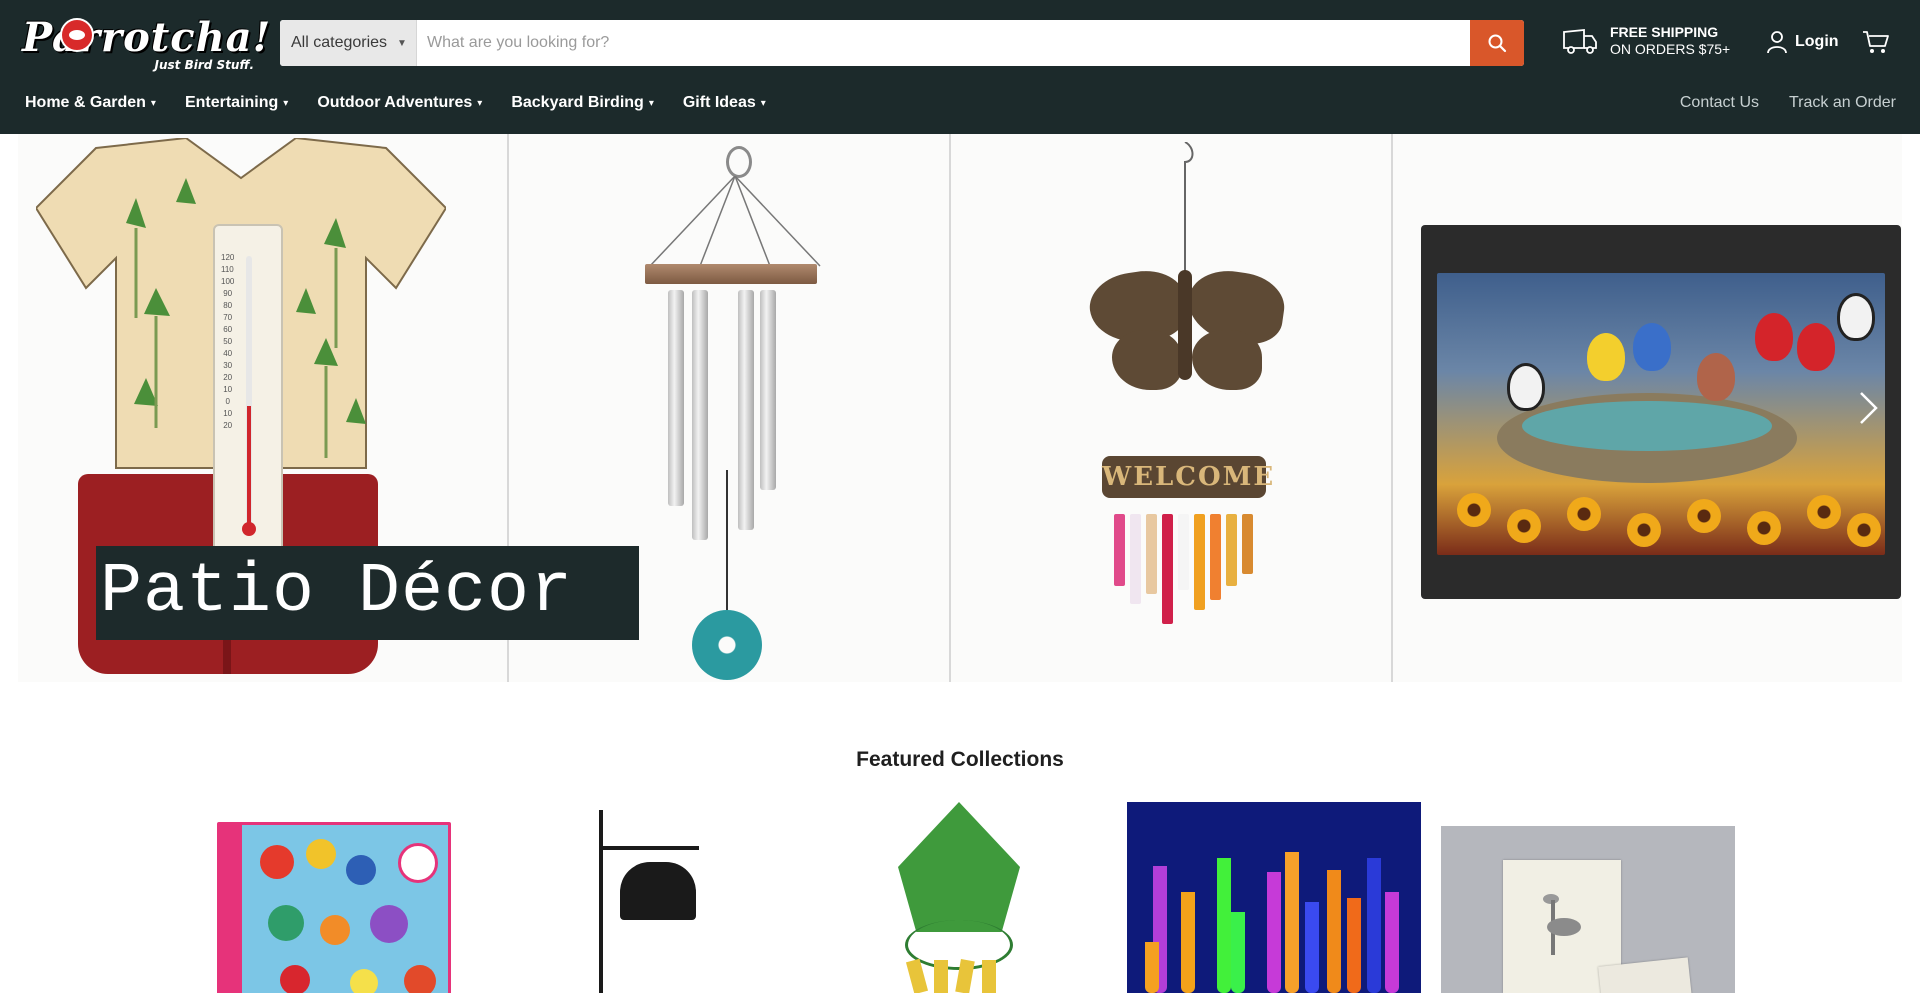 This screenshot has height=993, width=1920. Describe the element at coordinates (1580, 41) in the screenshot. I see `truck-icon` at that location.